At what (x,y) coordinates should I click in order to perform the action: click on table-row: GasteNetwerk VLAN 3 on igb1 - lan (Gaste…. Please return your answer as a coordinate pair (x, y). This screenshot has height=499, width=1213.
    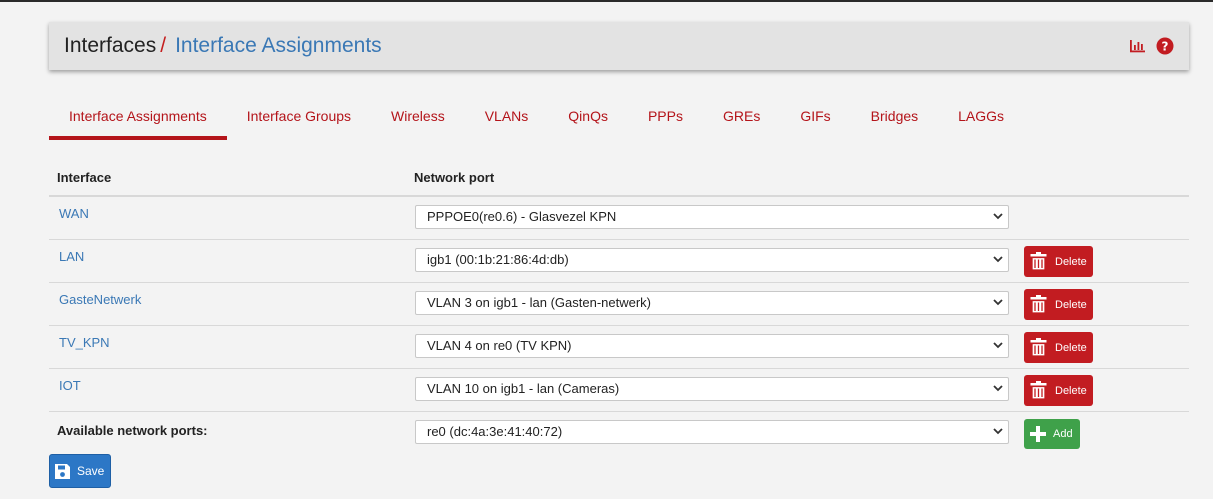
    Looking at the image, I should click on (619, 304).